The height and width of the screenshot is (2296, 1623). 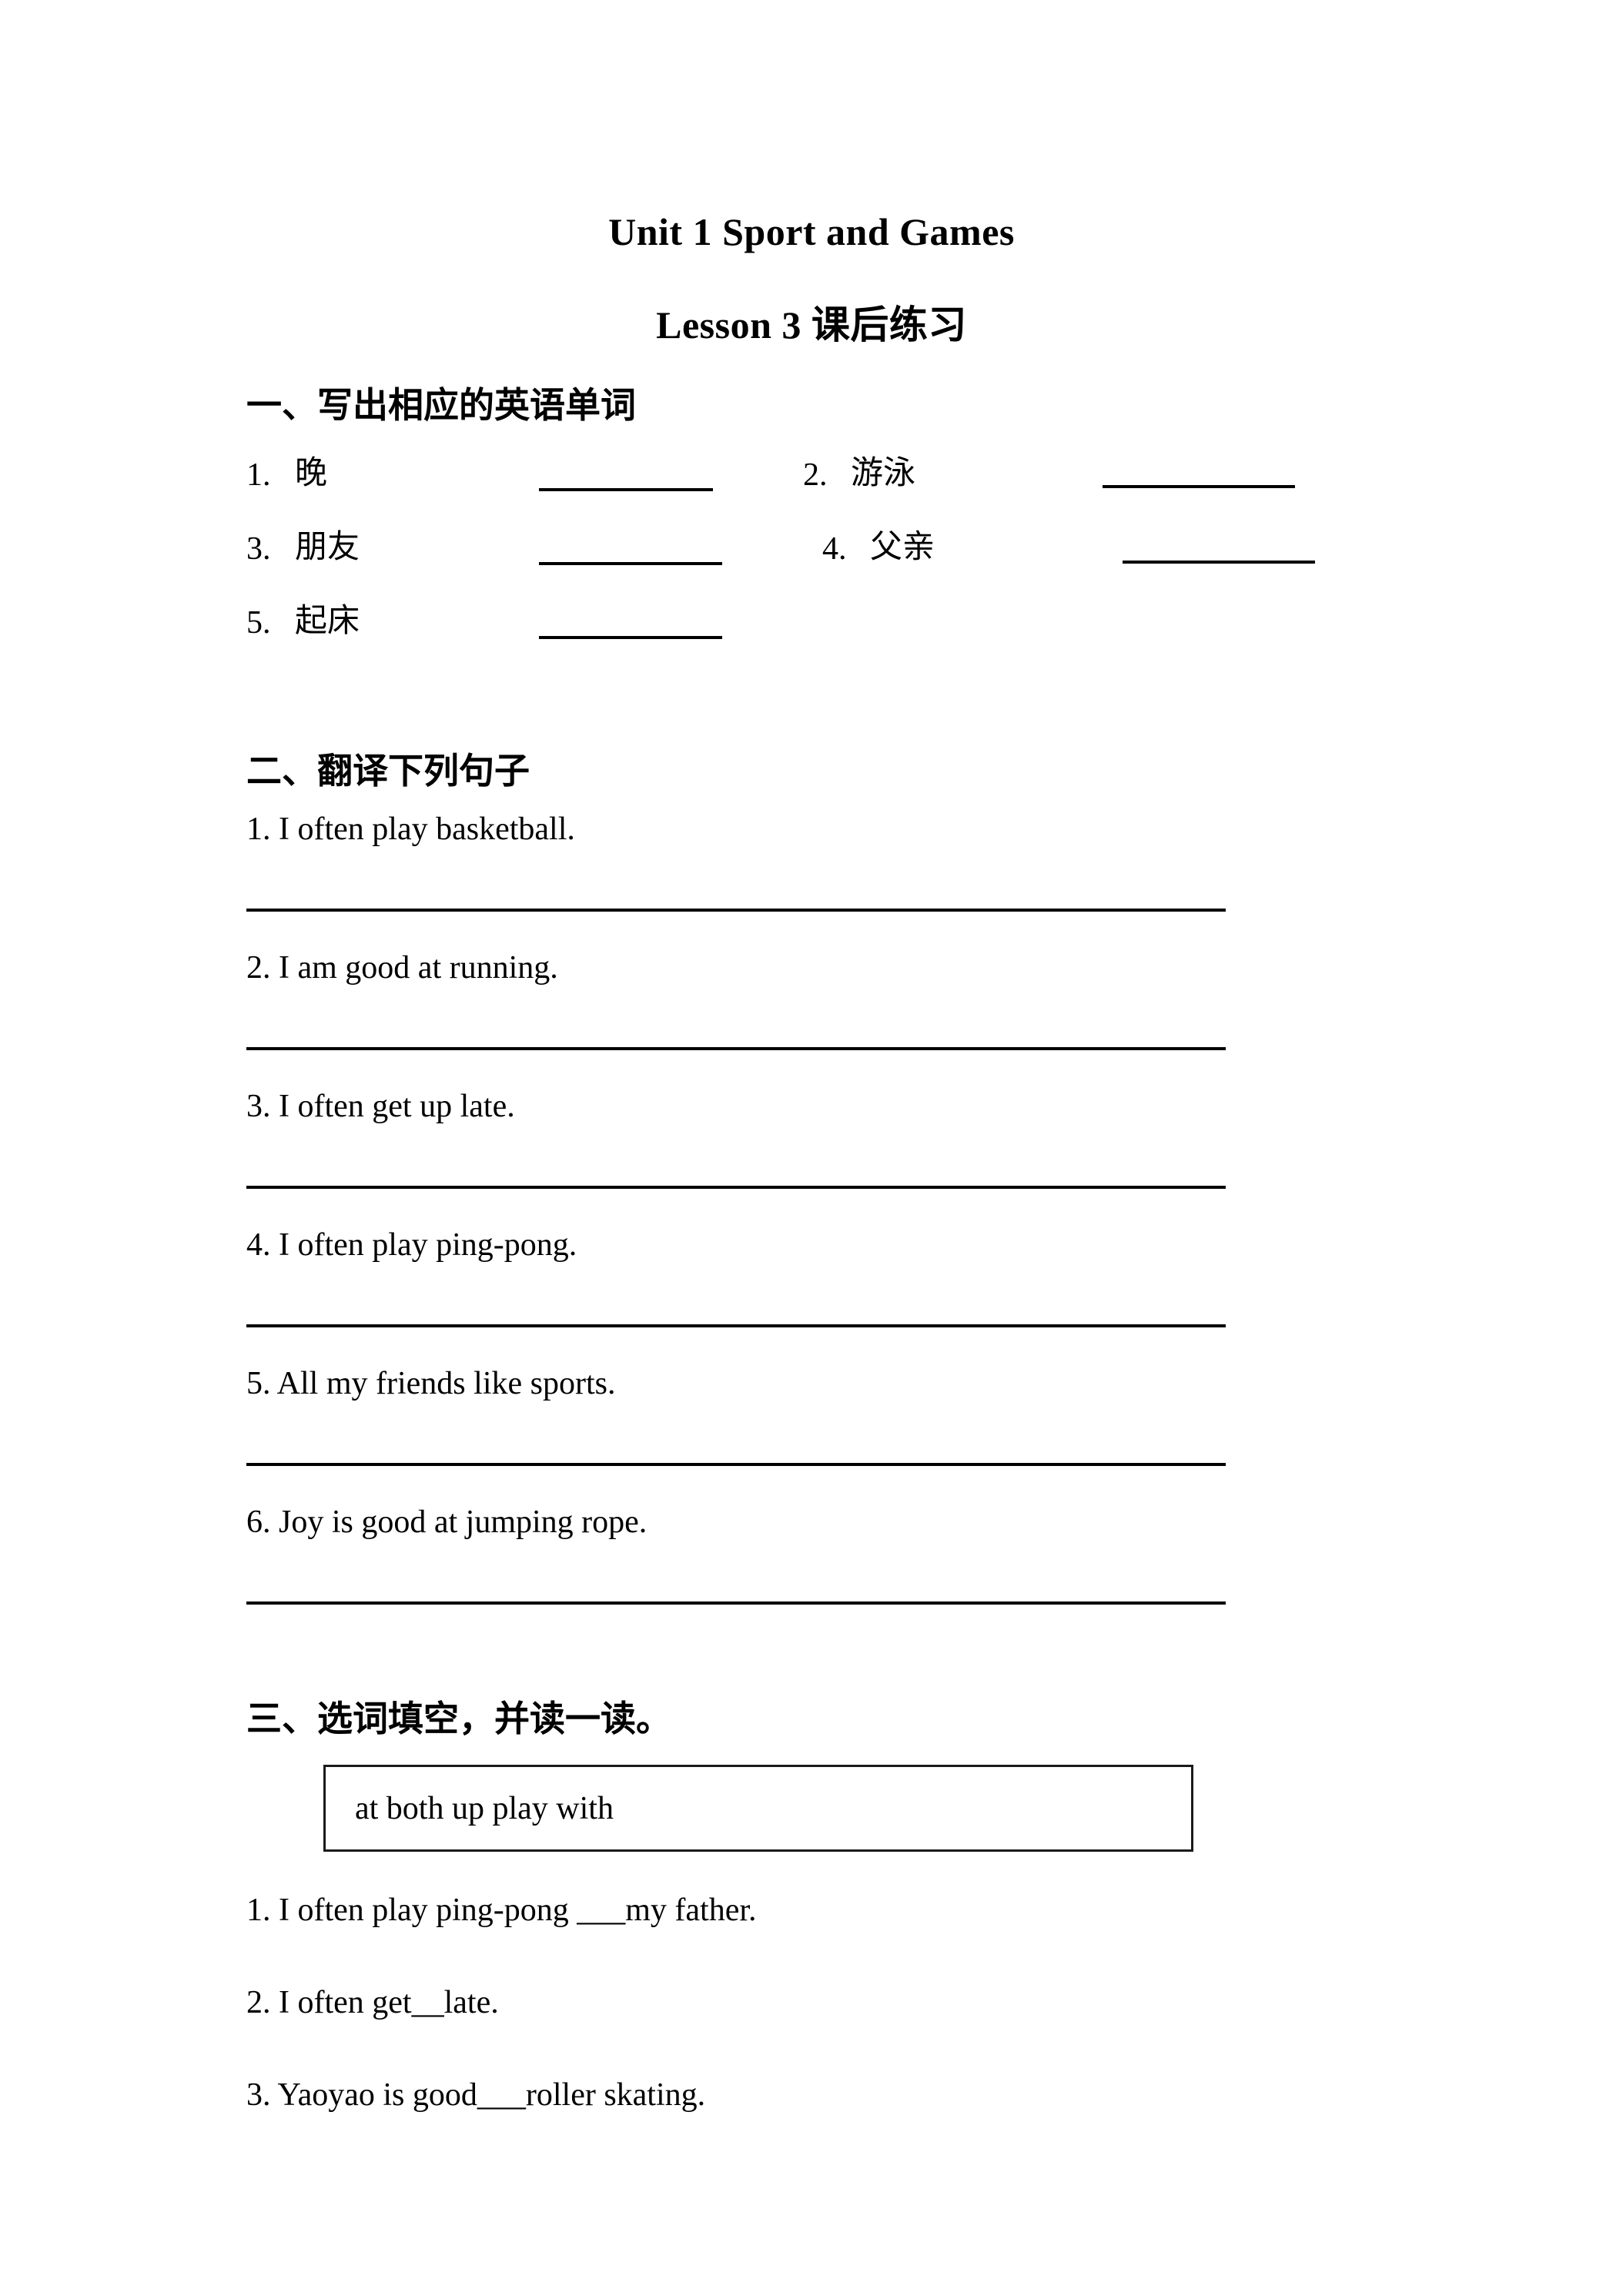 I want to click on vocab-item-4-number: 4., so click(x=834, y=549).